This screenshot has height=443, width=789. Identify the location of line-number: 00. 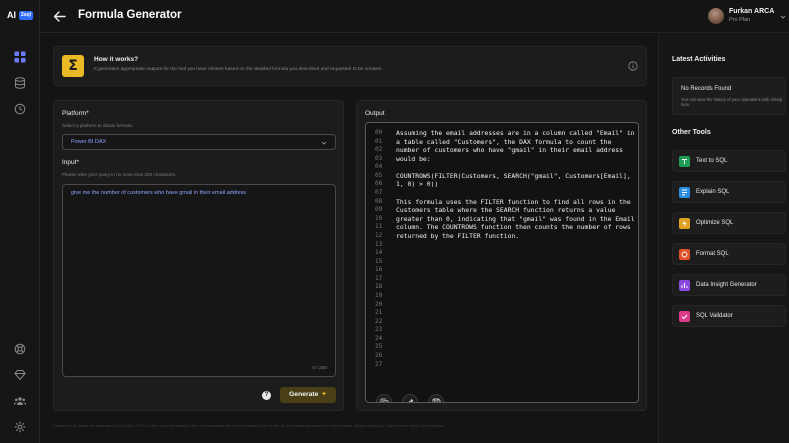
(379, 132).